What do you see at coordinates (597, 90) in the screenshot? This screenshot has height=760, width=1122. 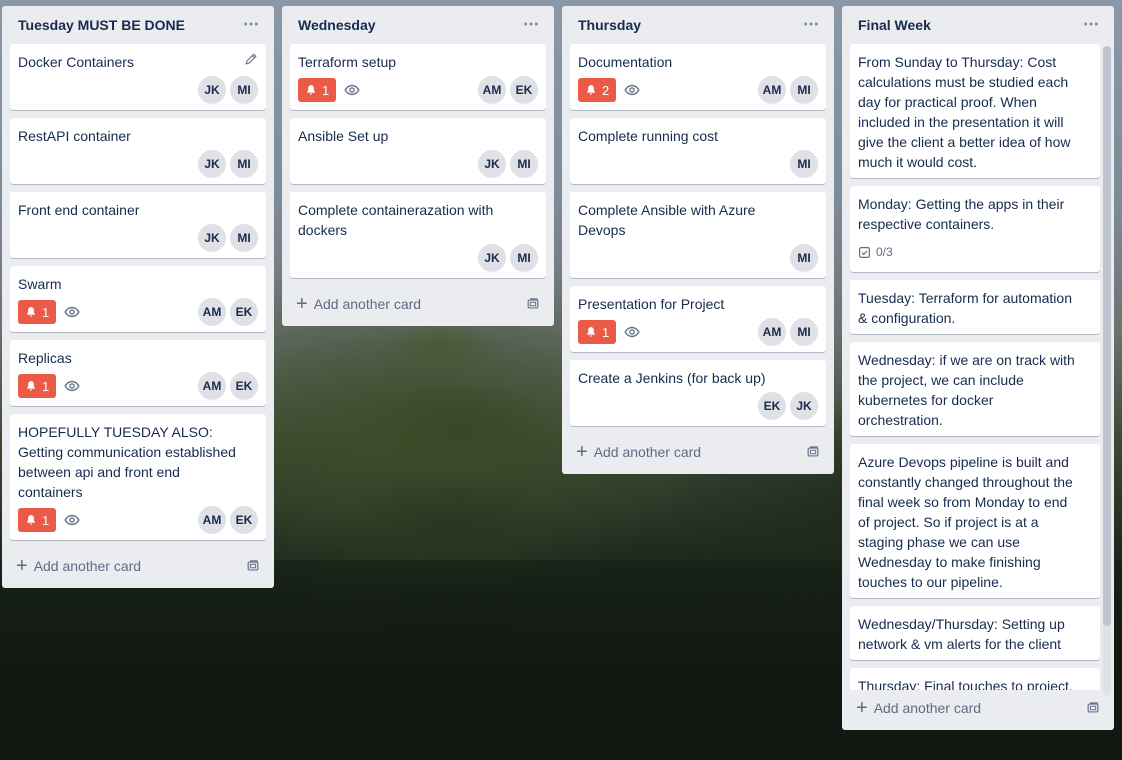 I see `due-alert-badge: 2` at bounding box center [597, 90].